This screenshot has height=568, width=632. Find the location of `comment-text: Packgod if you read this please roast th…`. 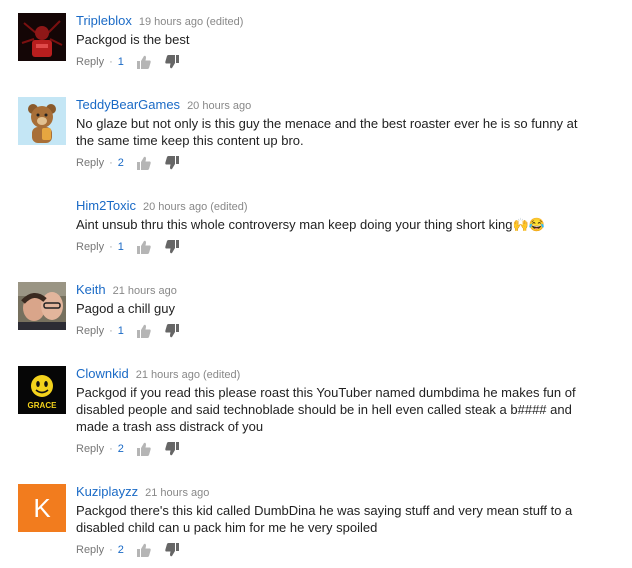

comment-text: Packgod if you read this please roast th… is located at coordinates (326, 409).